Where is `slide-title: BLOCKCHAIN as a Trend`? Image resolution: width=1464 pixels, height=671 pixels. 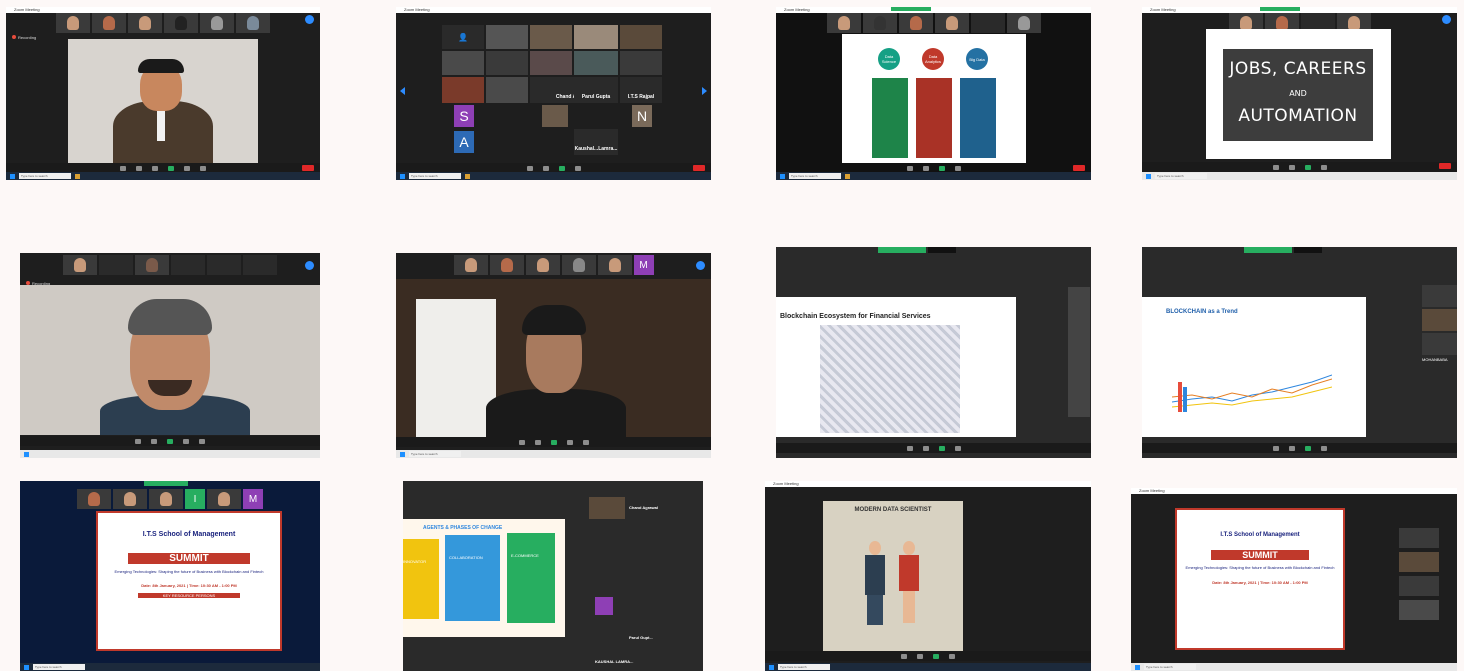
slide-title: BLOCKCHAIN as a Trend is located at coordinates (1202, 312).